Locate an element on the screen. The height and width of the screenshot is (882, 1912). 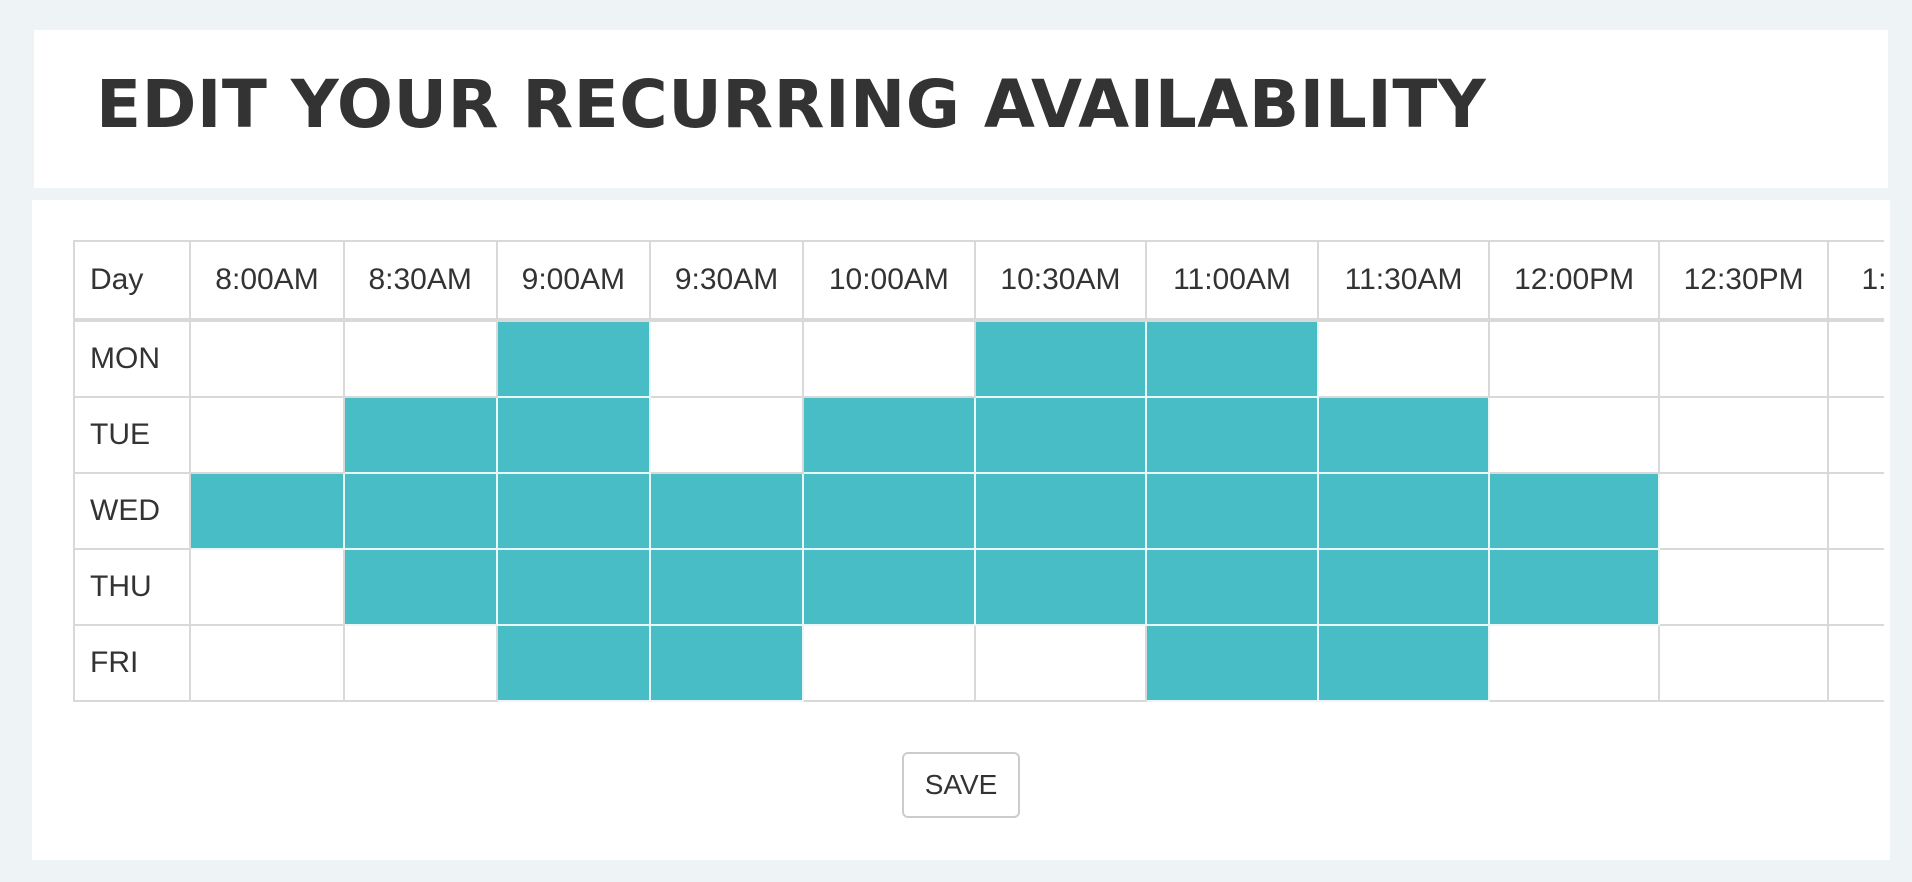
time-column-header: 8:30AM is located at coordinates (420, 281).